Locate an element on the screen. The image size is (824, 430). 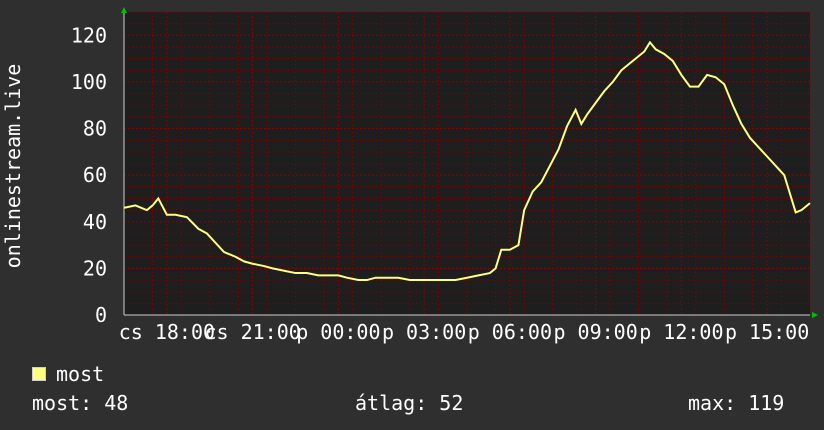
legend-label-most: most is located at coordinates (80, 374).